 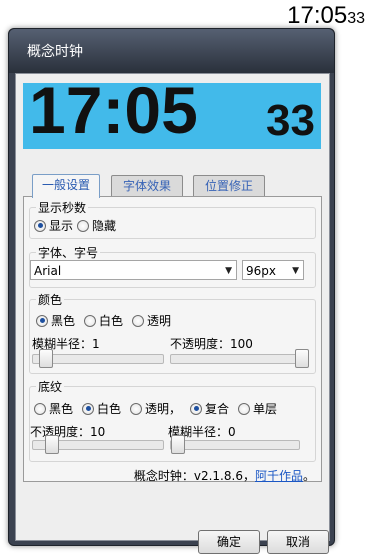 I want to click on bg-transparent-radio: 透明，, so click(x=155, y=408).